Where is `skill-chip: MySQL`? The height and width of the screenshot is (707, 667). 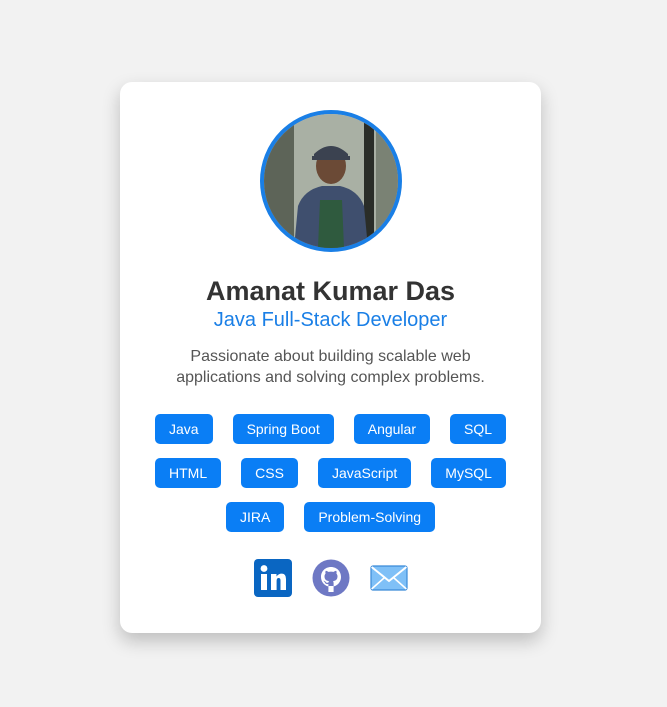 skill-chip: MySQL is located at coordinates (468, 473).